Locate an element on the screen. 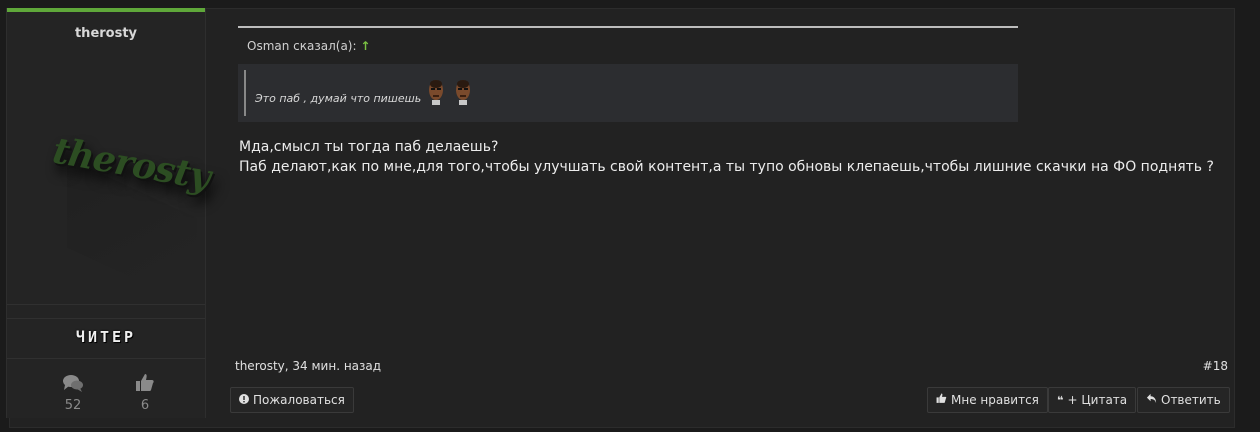 Image resolution: width=1260 pixels, height=432 pixels. report-button: Пожаловаться is located at coordinates (292, 400).